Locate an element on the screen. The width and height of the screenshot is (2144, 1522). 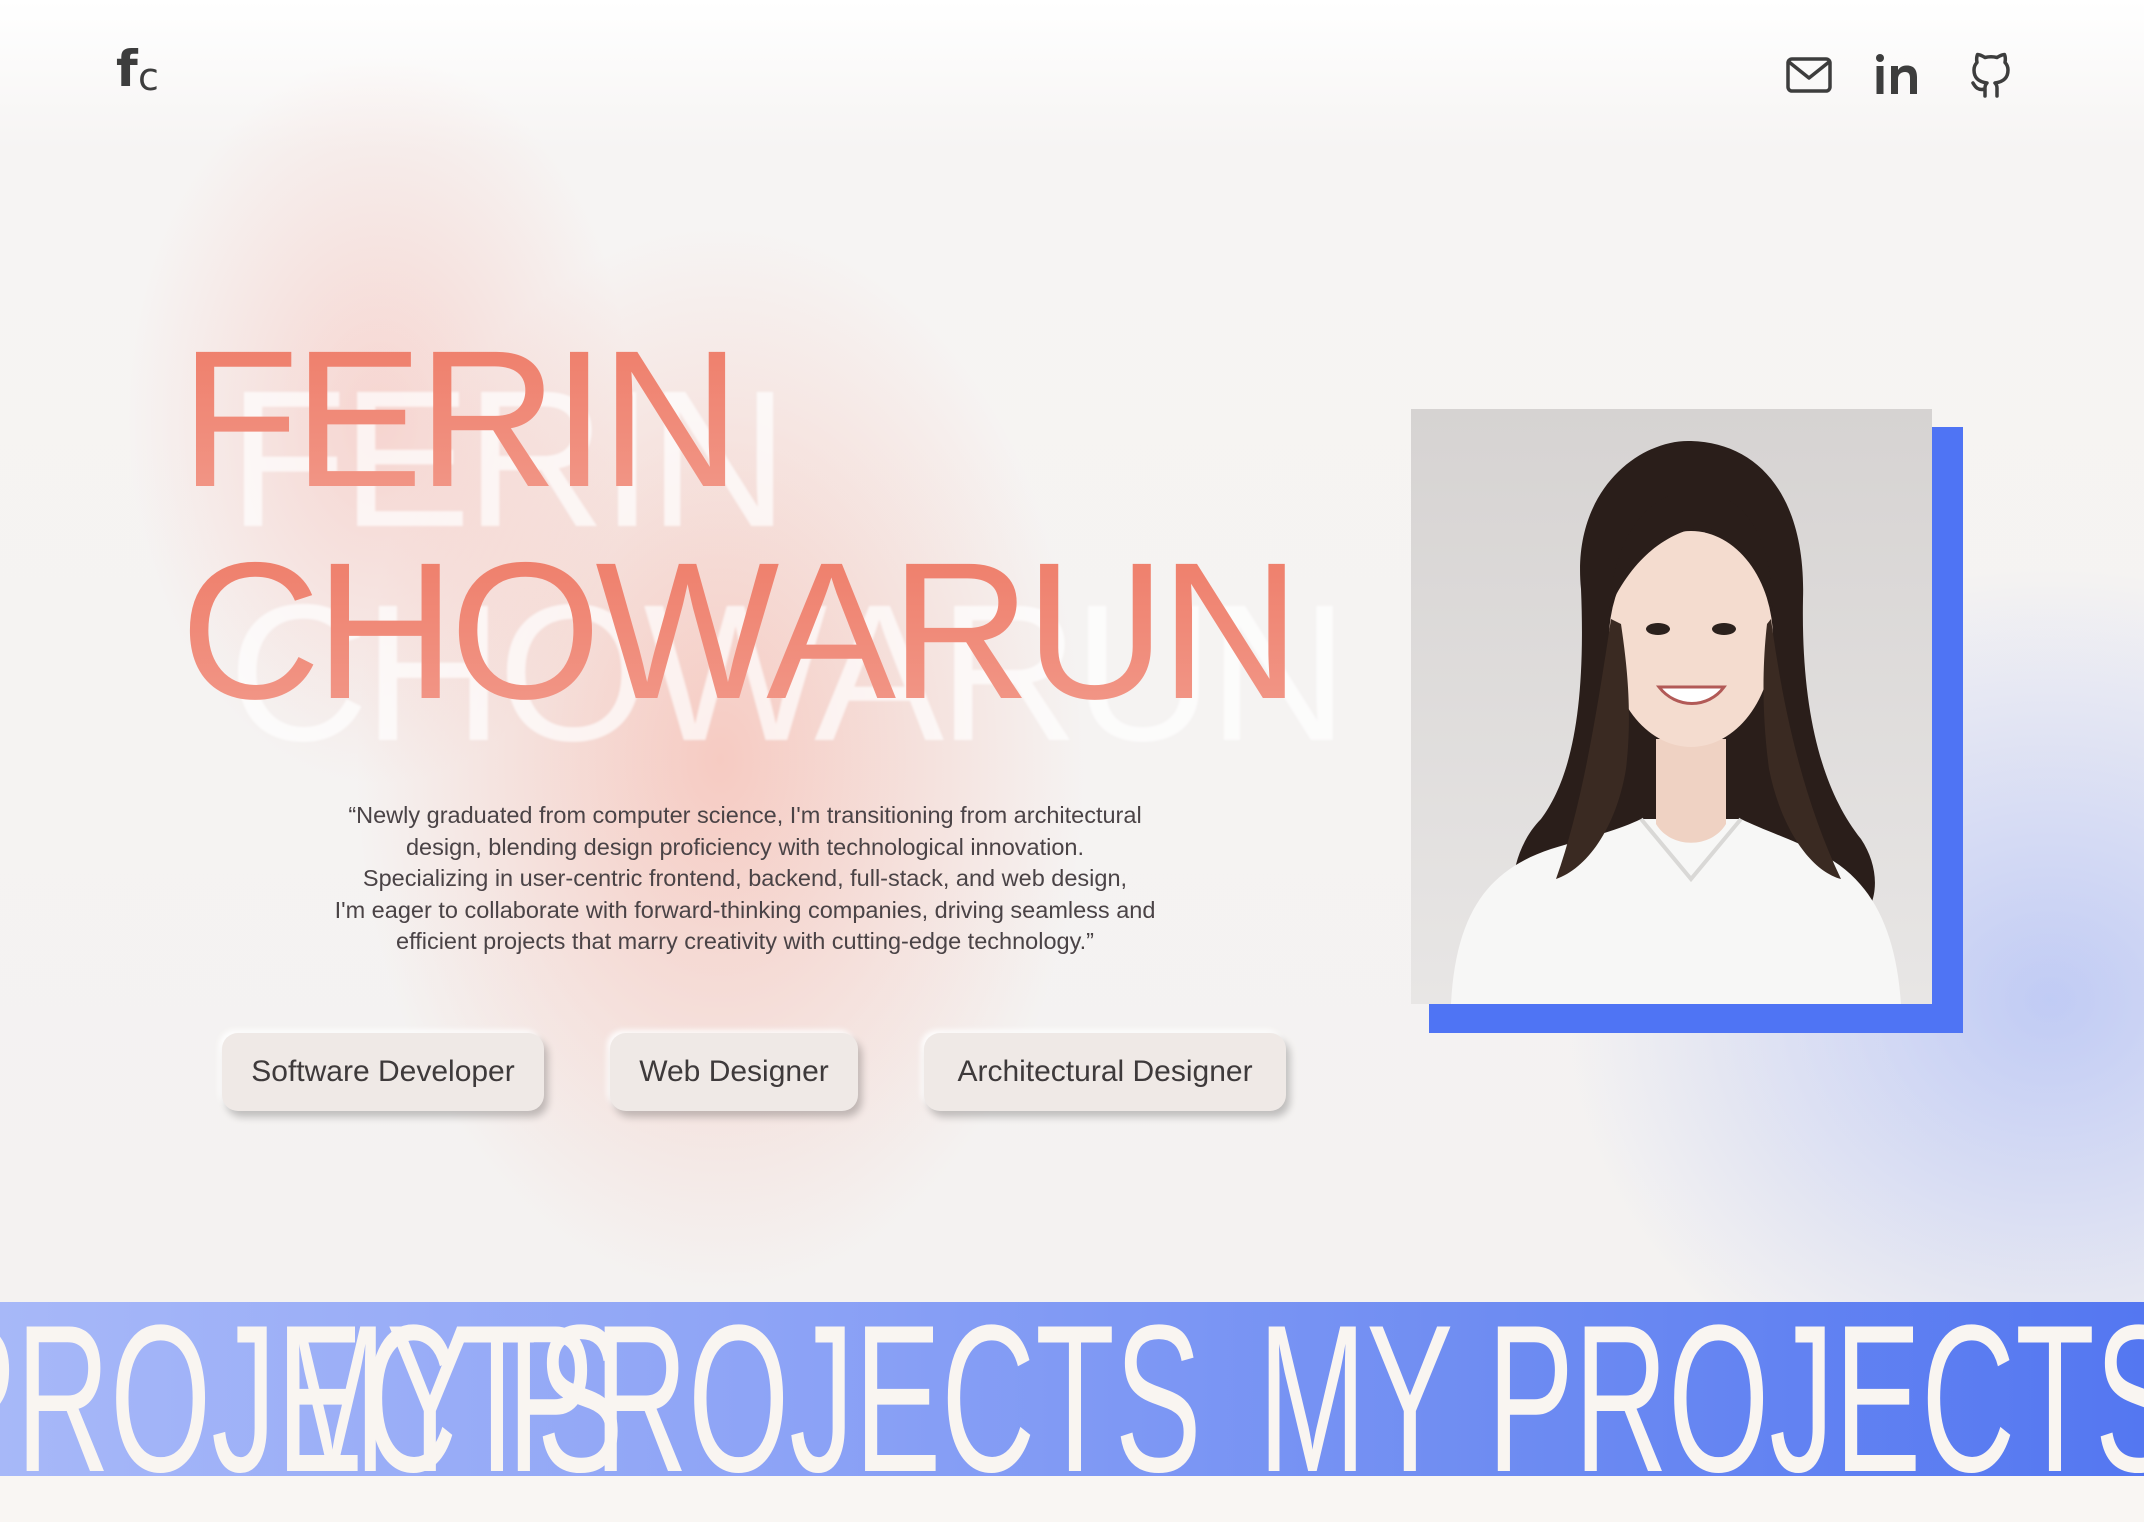
site-logo: f c is located at coordinates (142, 73).